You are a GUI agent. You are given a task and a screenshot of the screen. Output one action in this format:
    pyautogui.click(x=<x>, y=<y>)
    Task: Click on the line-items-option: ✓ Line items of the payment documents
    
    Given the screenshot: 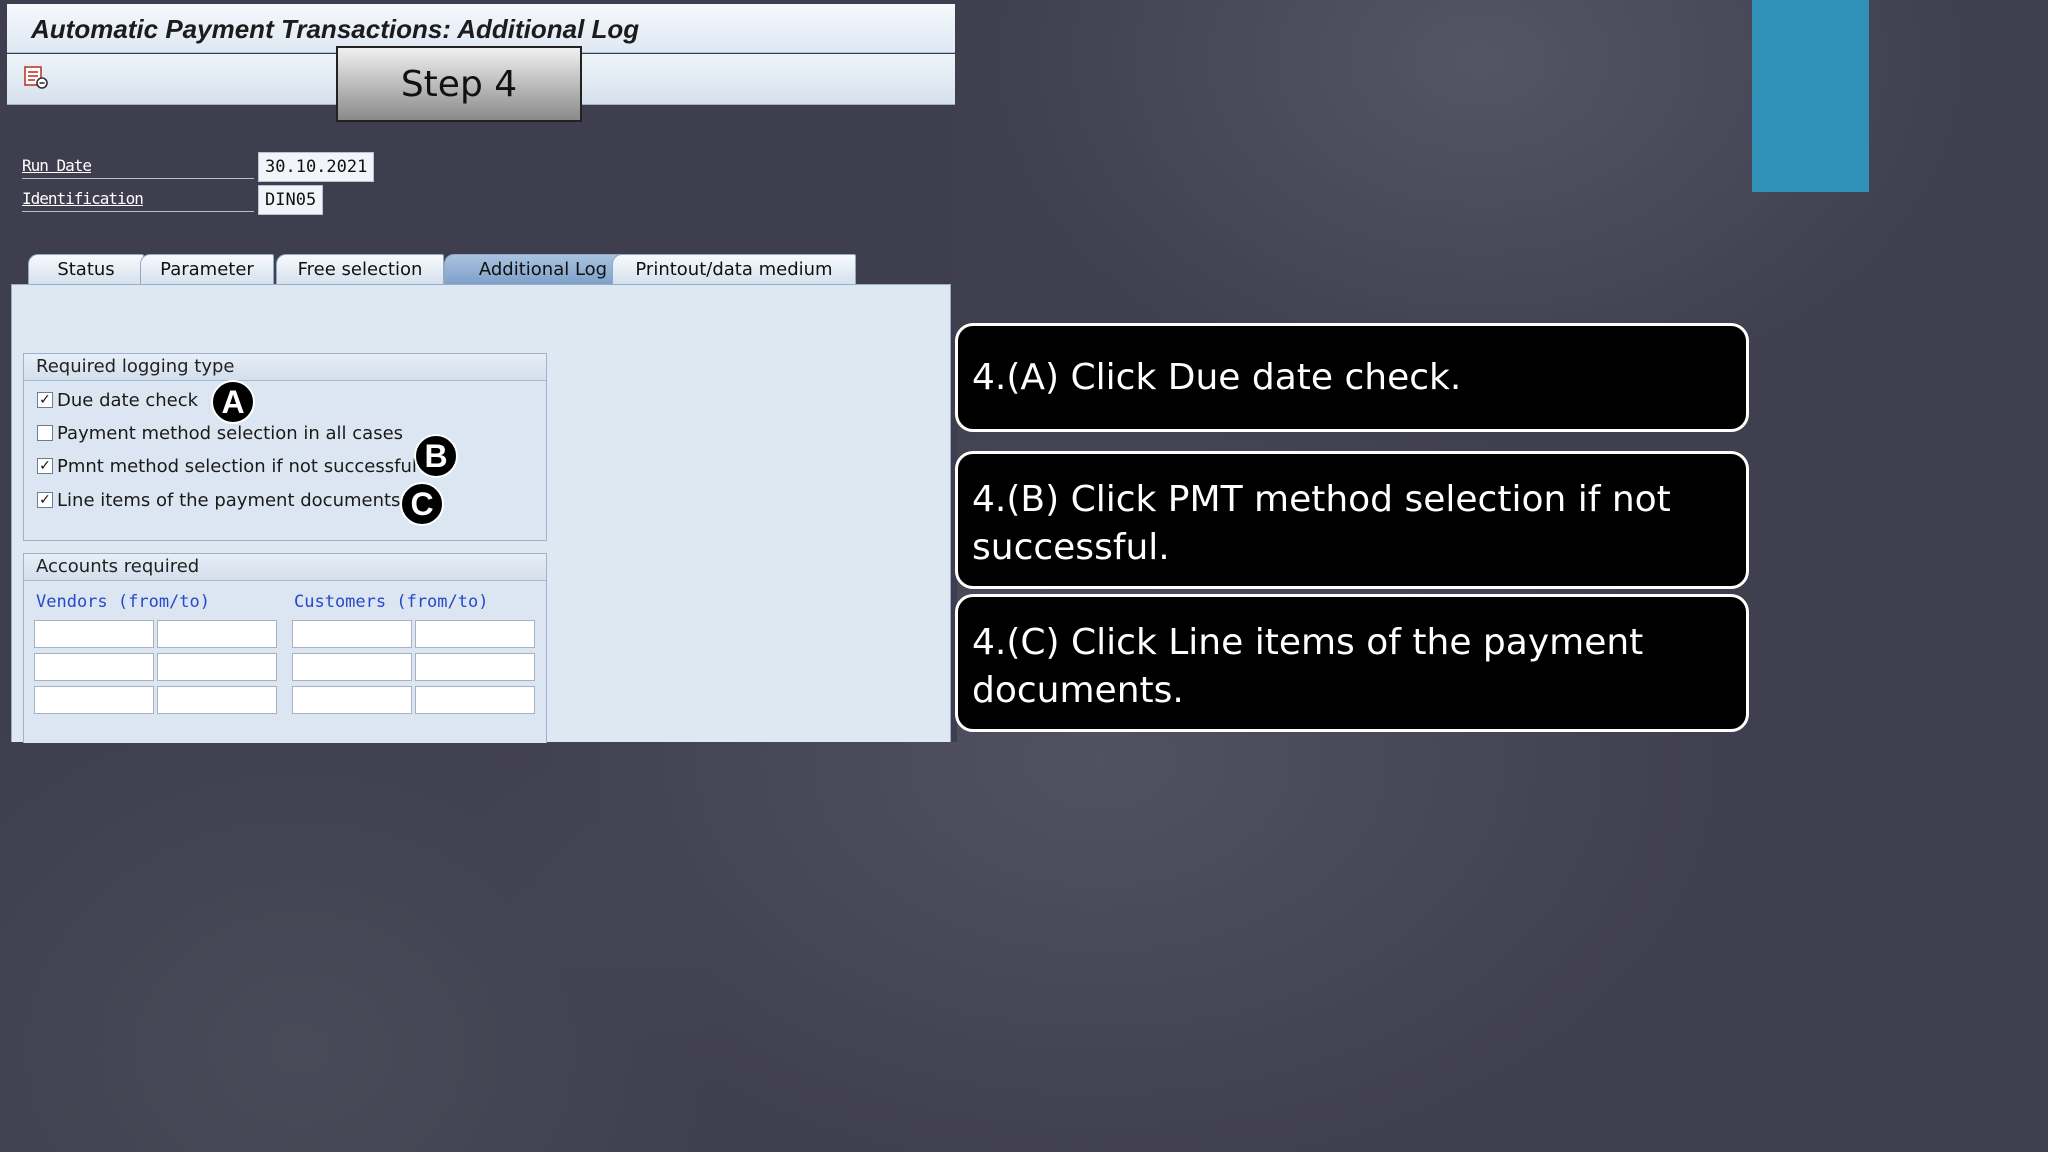 What is the action you would take?
    pyautogui.click(x=218, y=500)
    